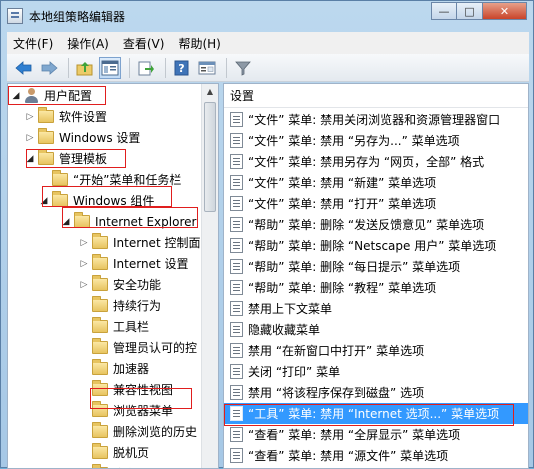 Image resolution: width=534 pixels, height=469 pixels. I want to click on setting-row: 隐藏收藏菜单, so click(376, 329).